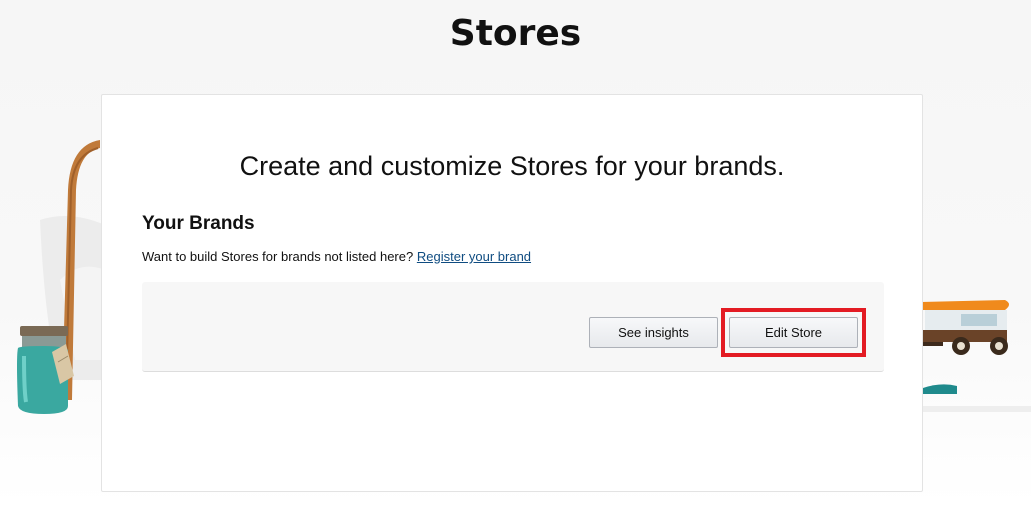 The height and width of the screenshot is (505, 1031). What do you see at coordinates (513, 327) in the screenshot?
I see `brand-row: See insights Edit Store` at bounding box center [513, 327].